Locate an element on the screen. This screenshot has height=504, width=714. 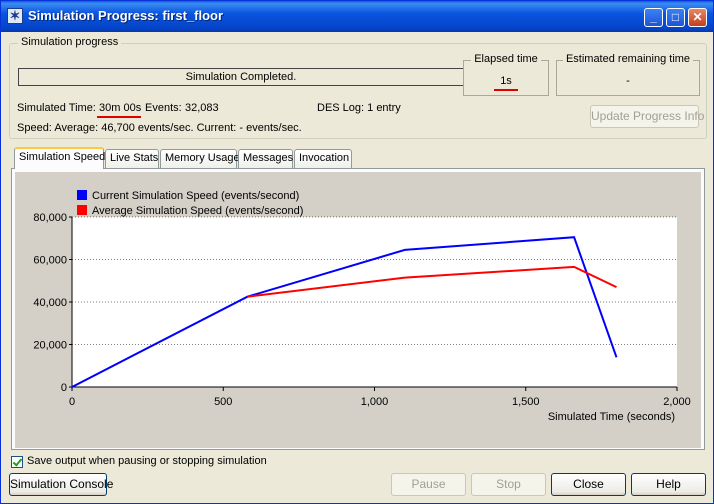
tab-memory-usage: Memory Usage is located at coordinates (200, 158).